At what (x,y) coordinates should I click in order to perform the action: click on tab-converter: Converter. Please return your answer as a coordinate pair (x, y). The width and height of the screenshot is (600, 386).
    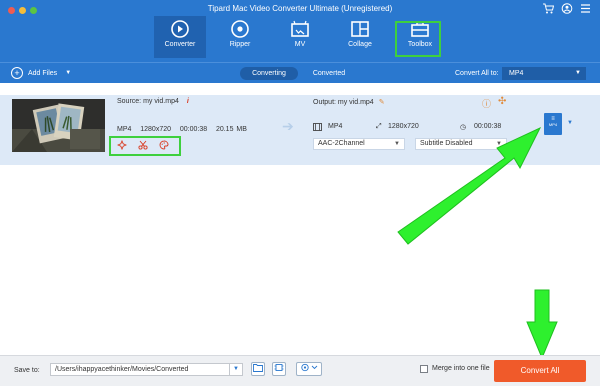
    Looking at the image, I should click on (180, 37).